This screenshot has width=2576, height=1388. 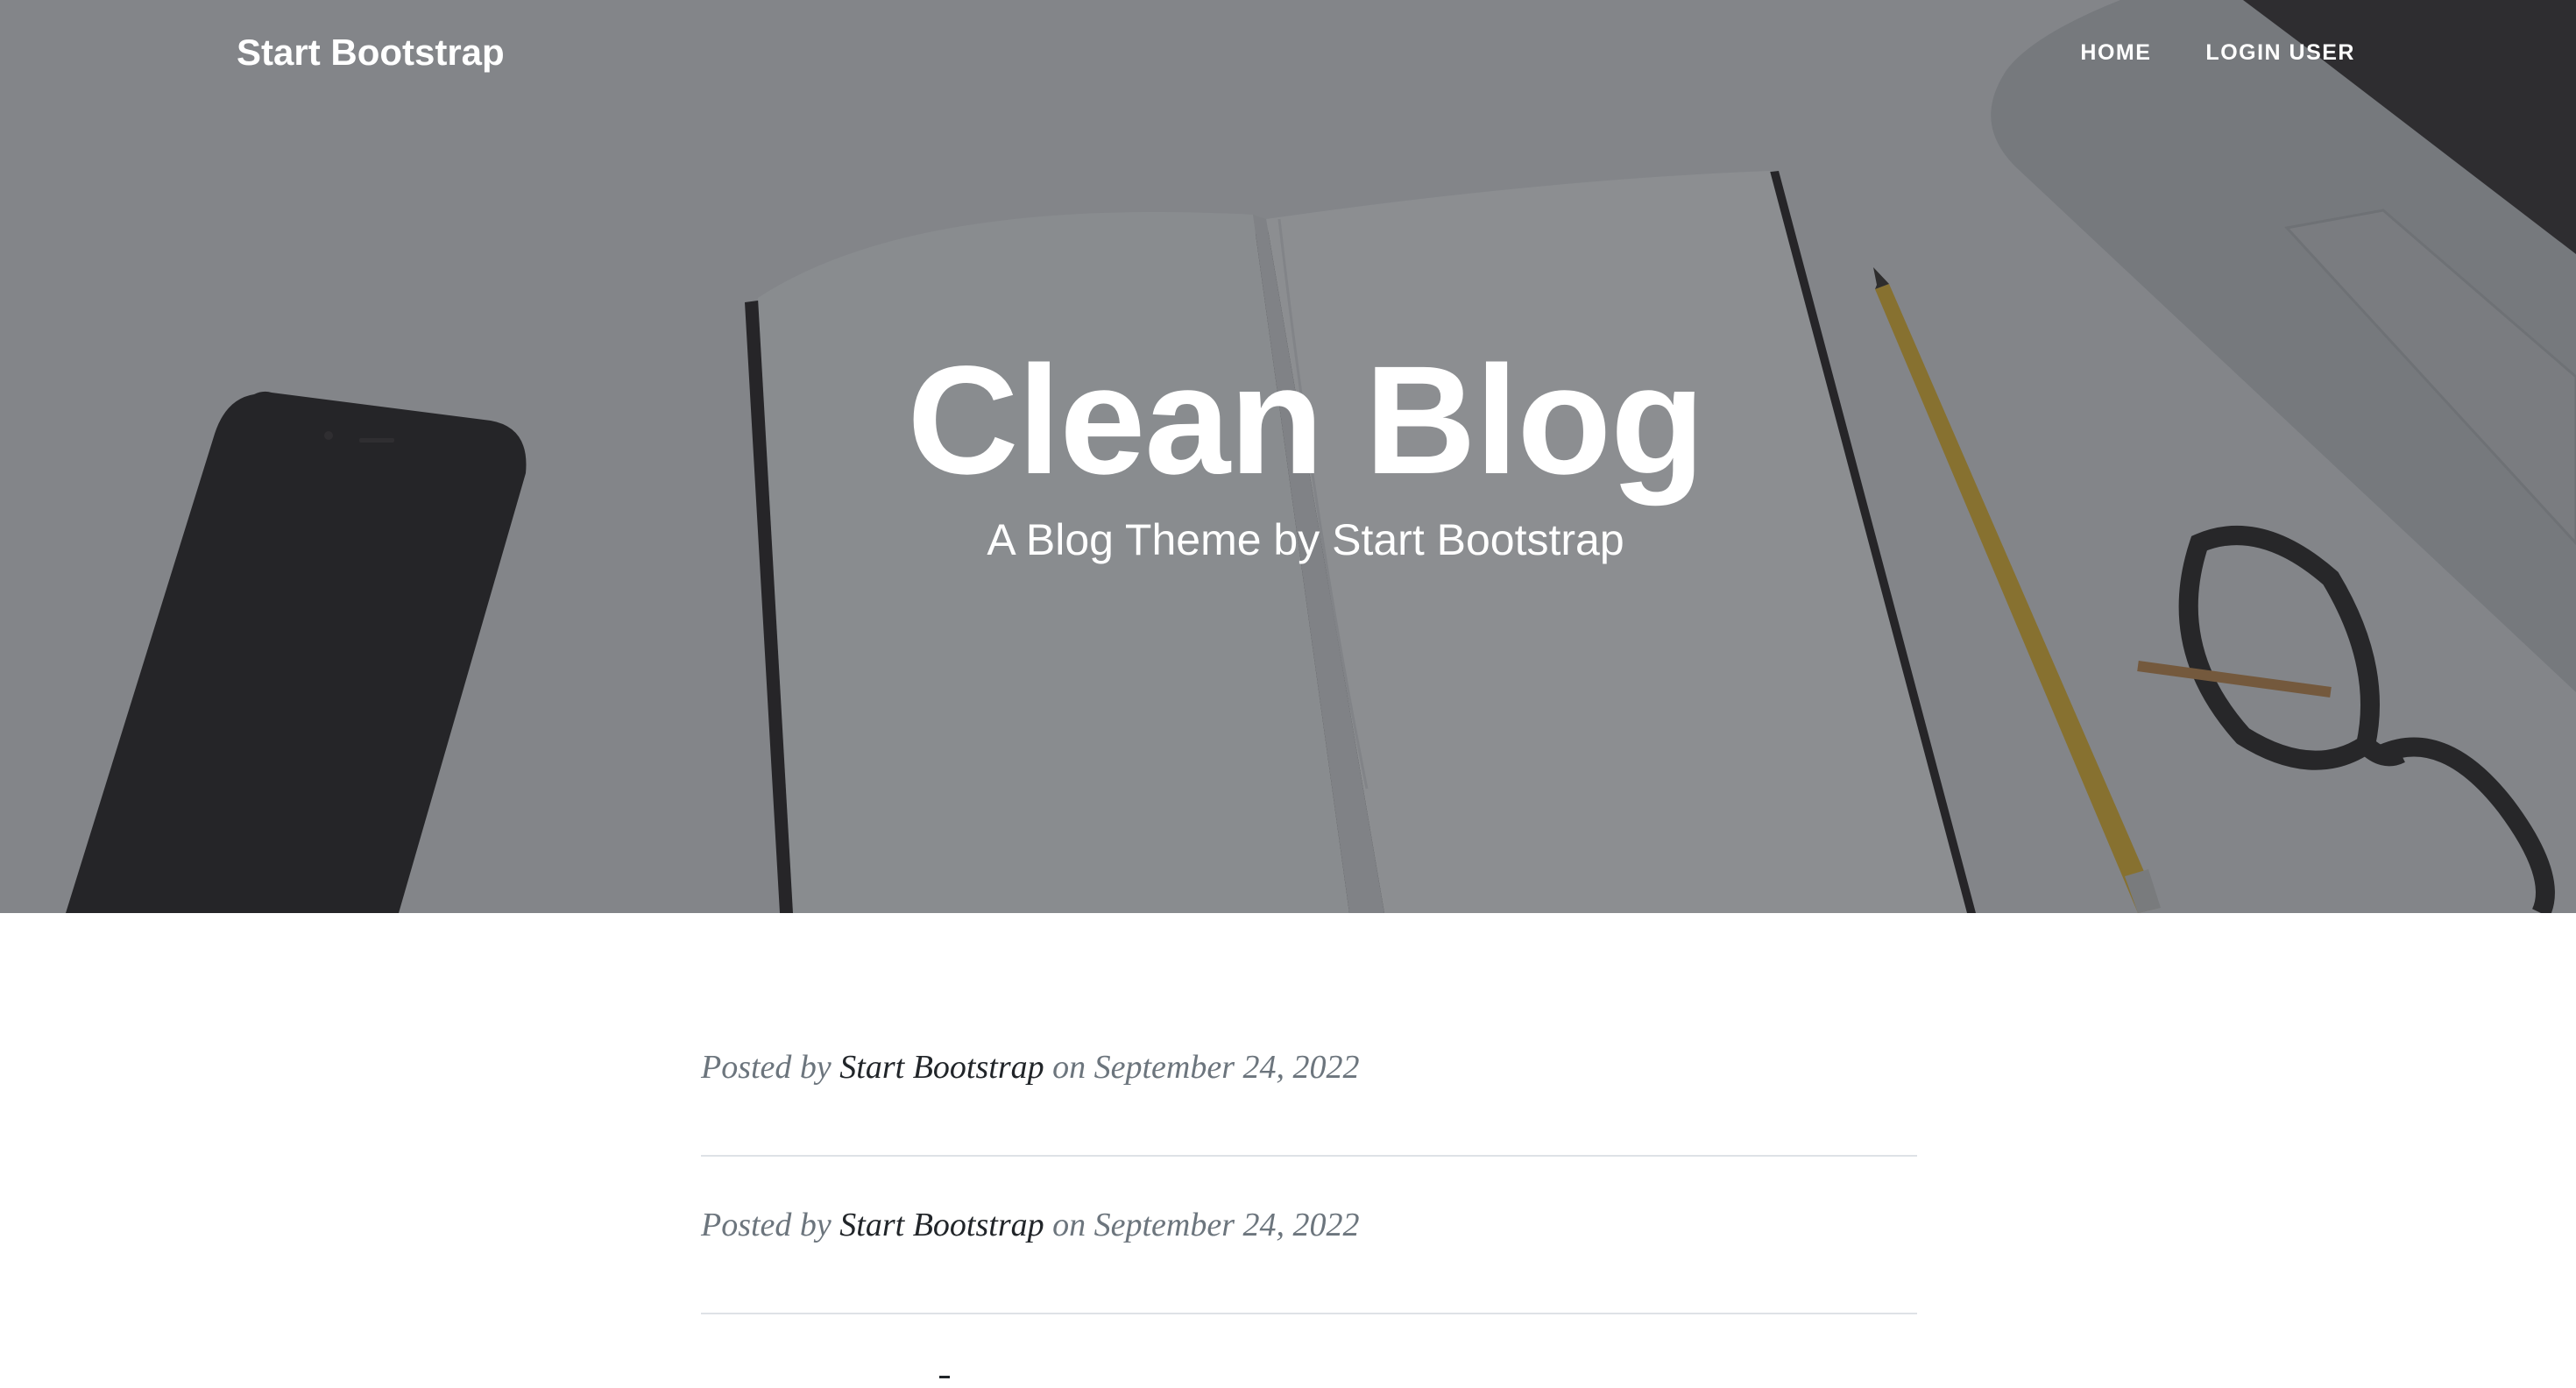 What do you see at coordinates (1305, 421) in the screenshot?
I see `site-title: Clean Blog` at bounding box center [1305, 421].